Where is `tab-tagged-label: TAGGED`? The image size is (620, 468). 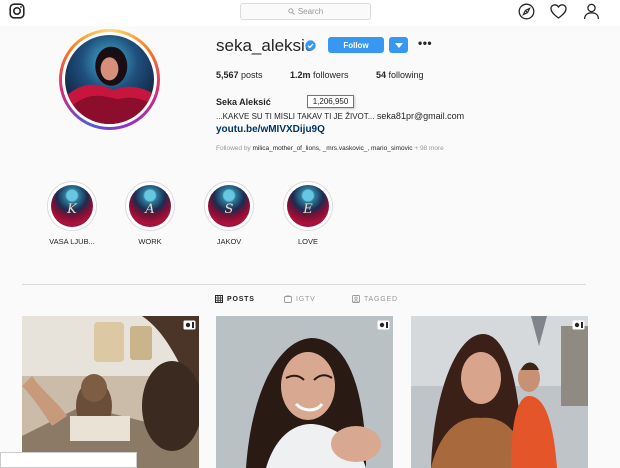
tab-tagged-label: TAGGED is located at coordinates (381, 299).